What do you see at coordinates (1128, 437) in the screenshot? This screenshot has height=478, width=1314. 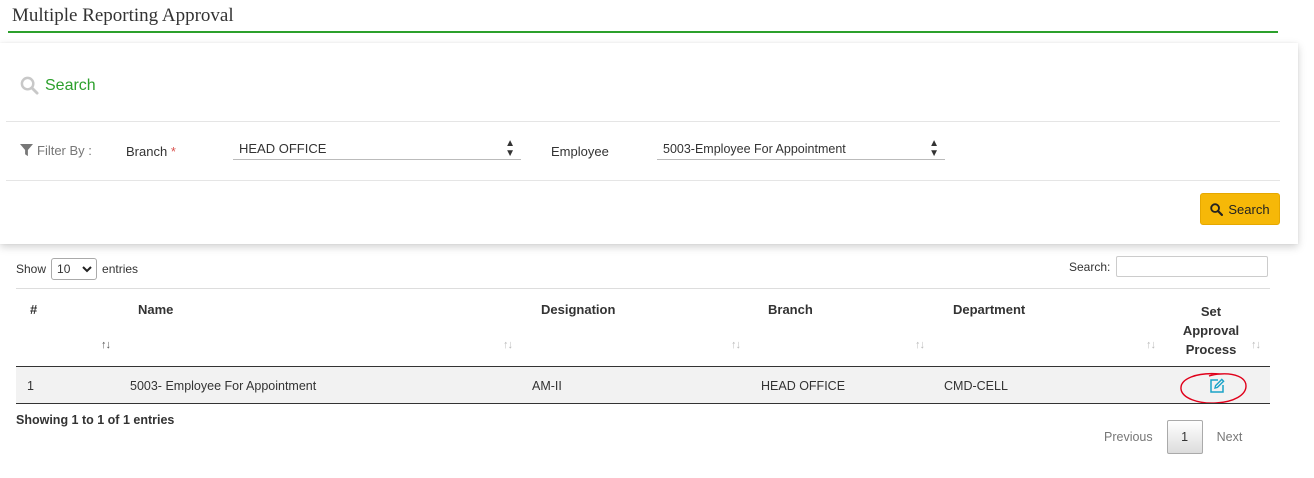 I see `previous-page-button: Previous` at bounding box center [1128, 437].